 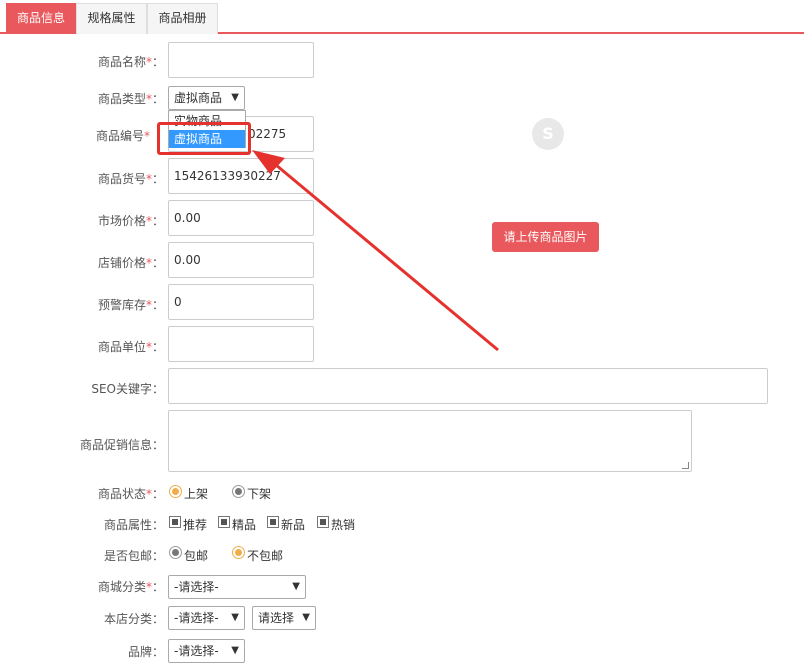 I want to click on mall-category-label: 商城分类*：, so click(x=130, y=587).